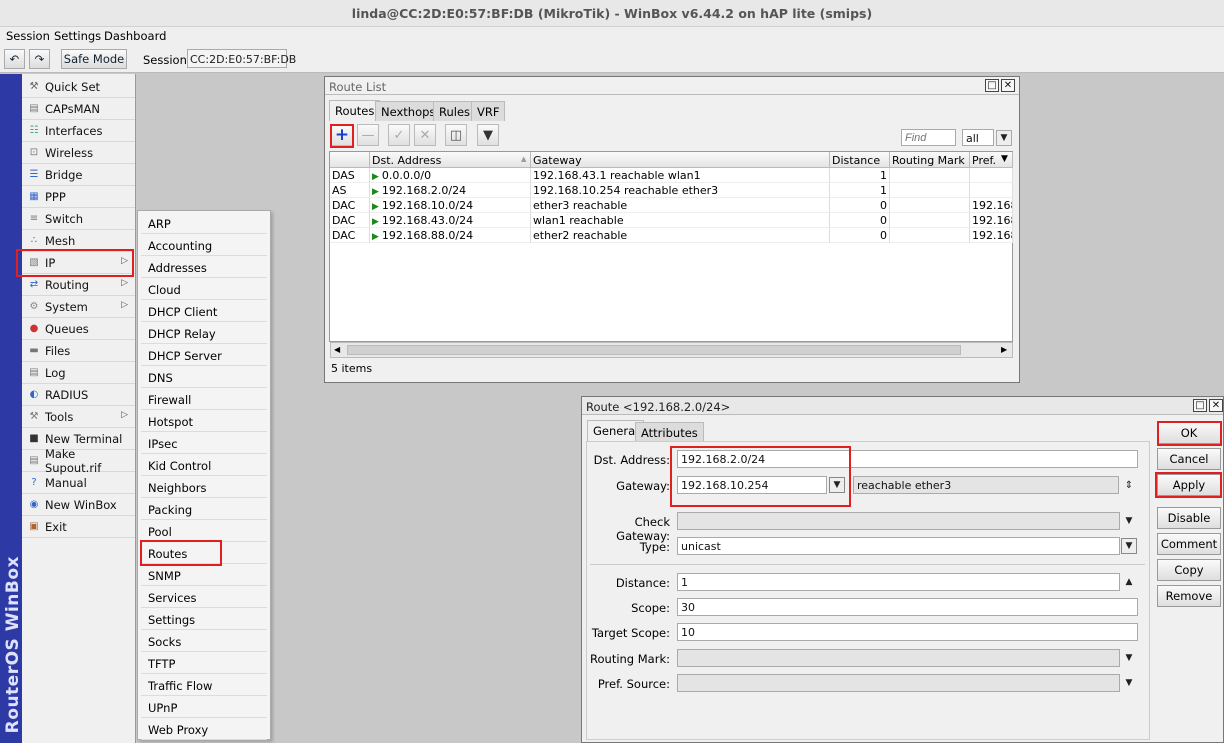 This screenshot has height=743, width=1224. Describe the element at coordinates (930, 160) in the screenshot. I see `column-header-routing-mark: Routing Mark` at that location.